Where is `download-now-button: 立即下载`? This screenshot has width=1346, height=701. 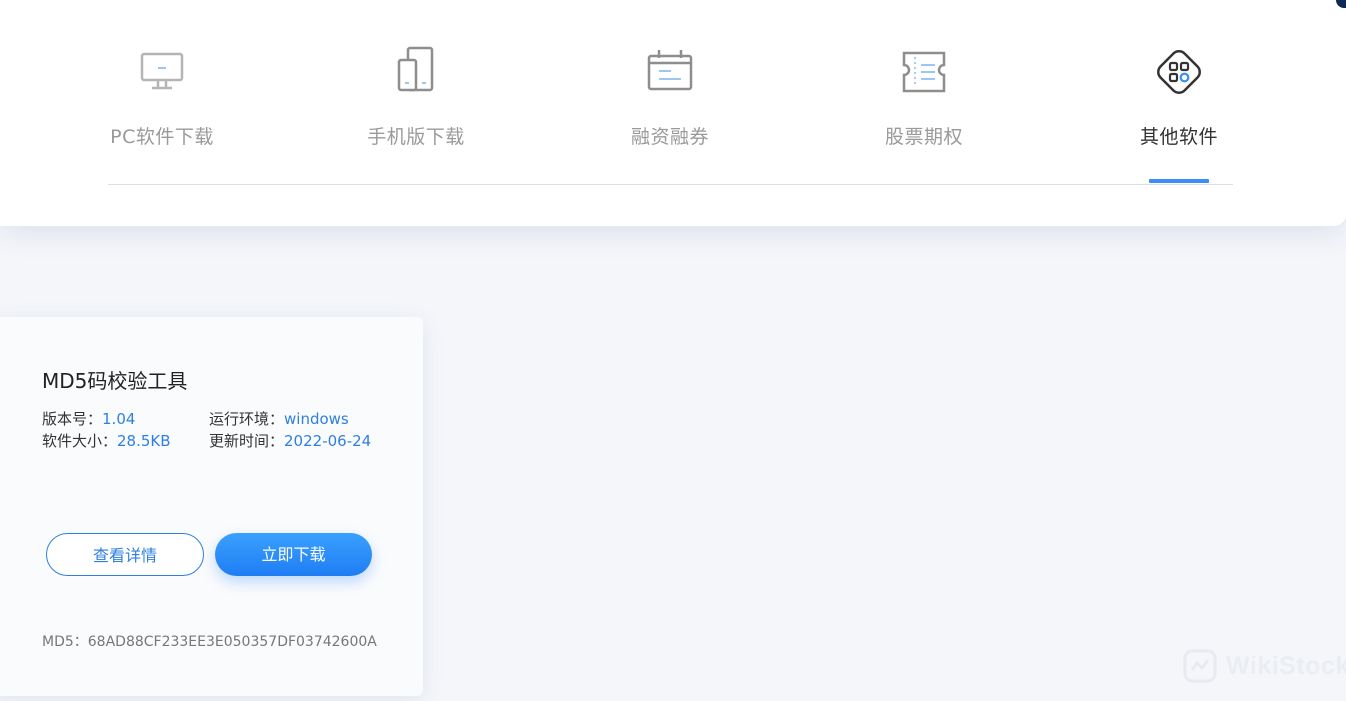
download-now-button: 立即下载 is located at coordinates (293, 554).